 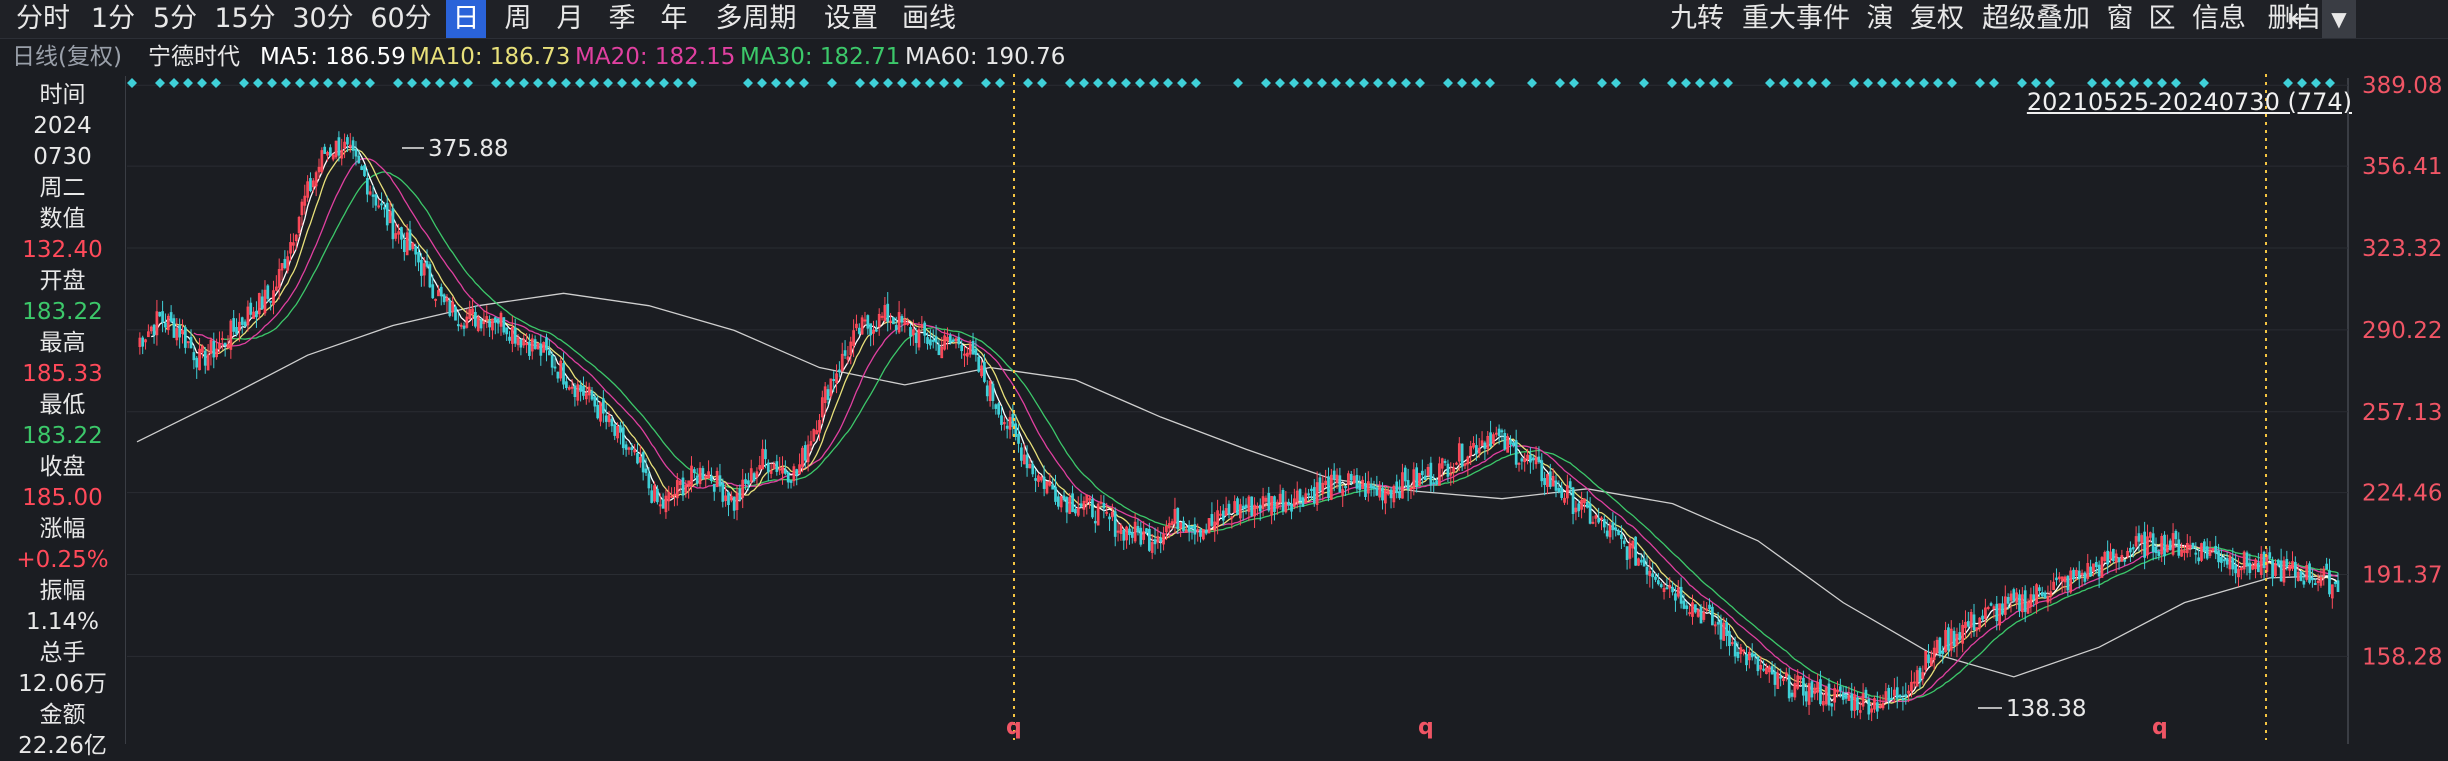 I want to click on tool-button-6: 区, so click(x=2162, y=19).